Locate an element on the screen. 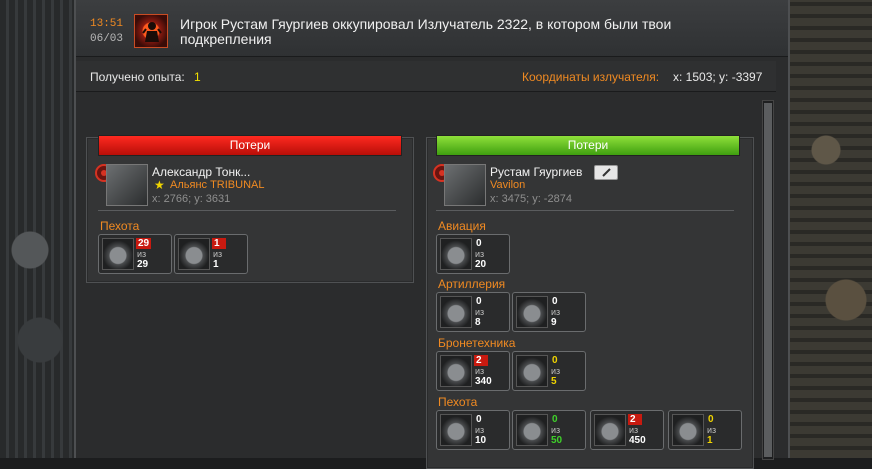 This screenshot has width=872, height=469. unit-total: 9 is located at coordinates (554, 322).